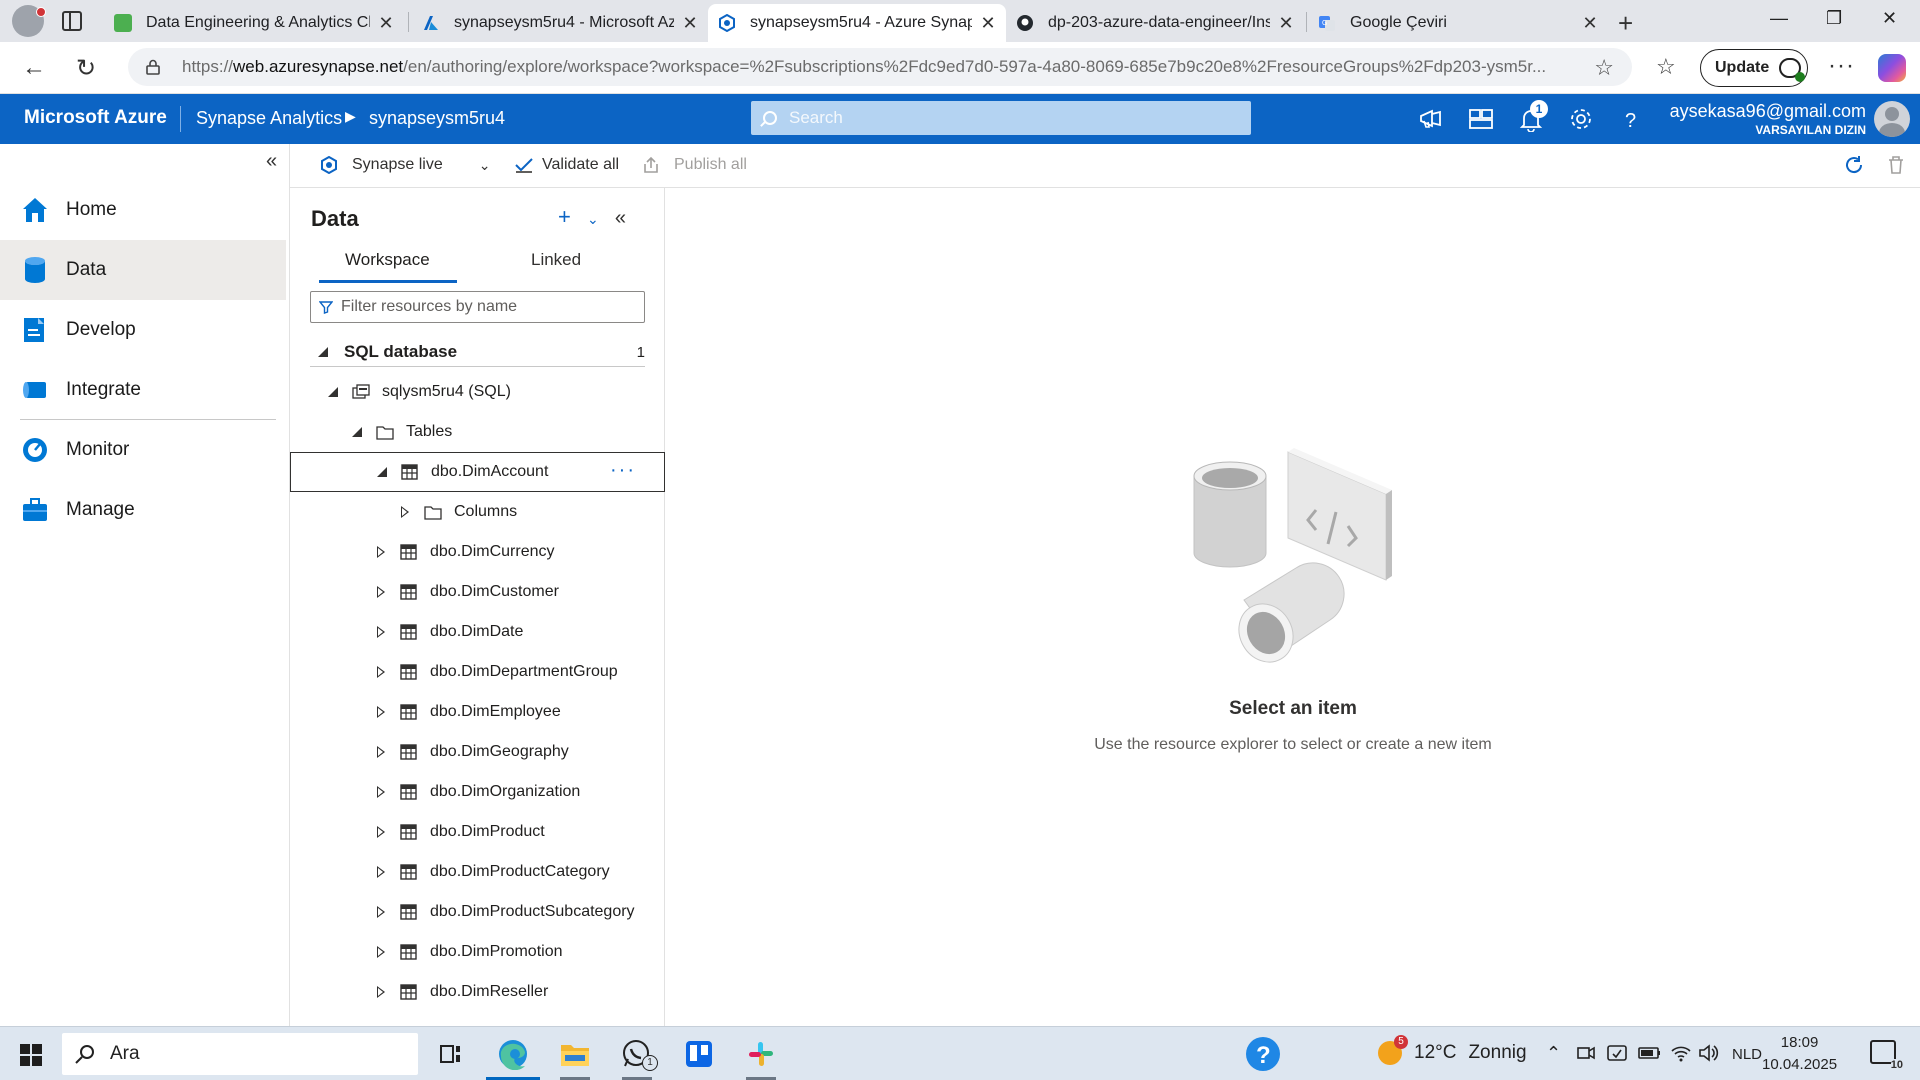 This screenshot has height=1080, width=1920. Describe the element at coordinates (556, 260) in the screenshot. I see `tab-linked: Linked` at that location.